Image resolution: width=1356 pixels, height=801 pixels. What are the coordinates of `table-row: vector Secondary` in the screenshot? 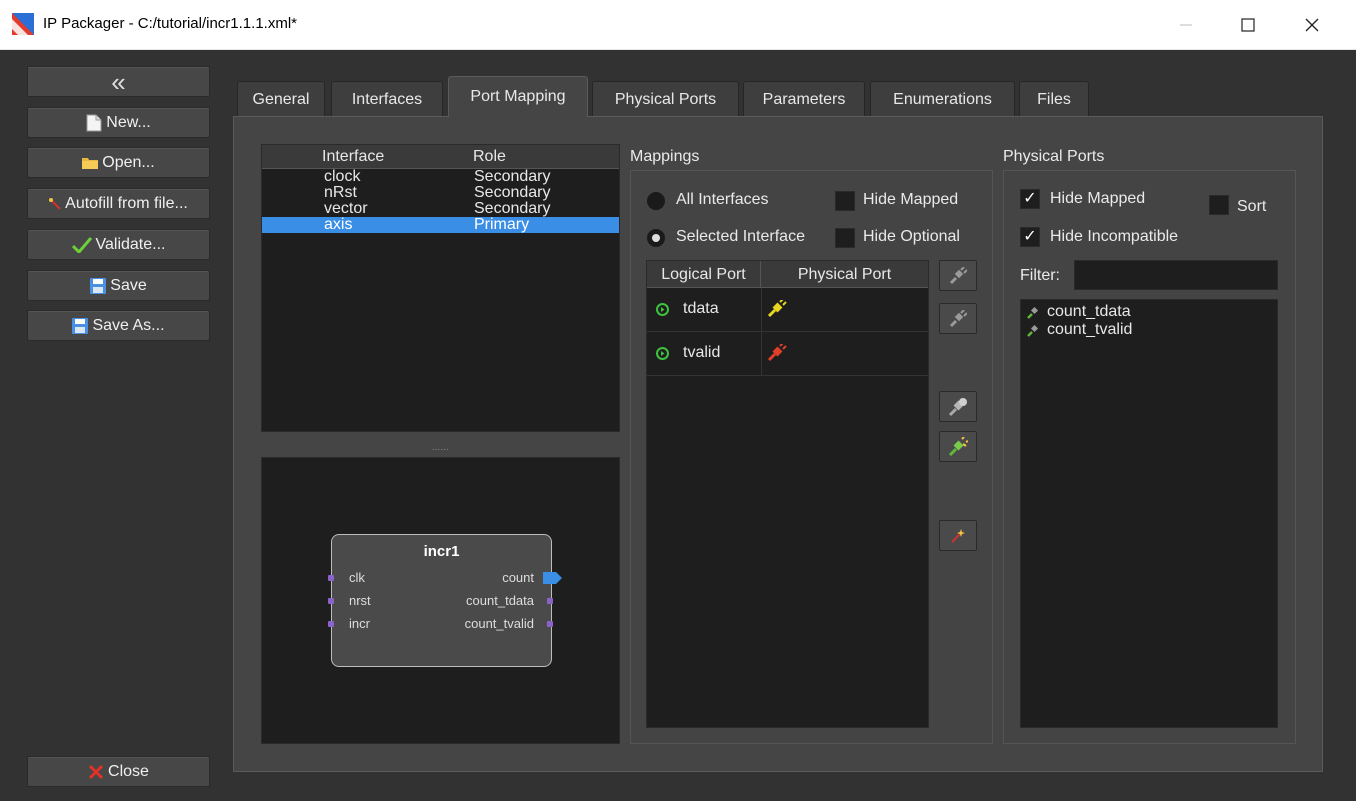 It's located at (440, 209).